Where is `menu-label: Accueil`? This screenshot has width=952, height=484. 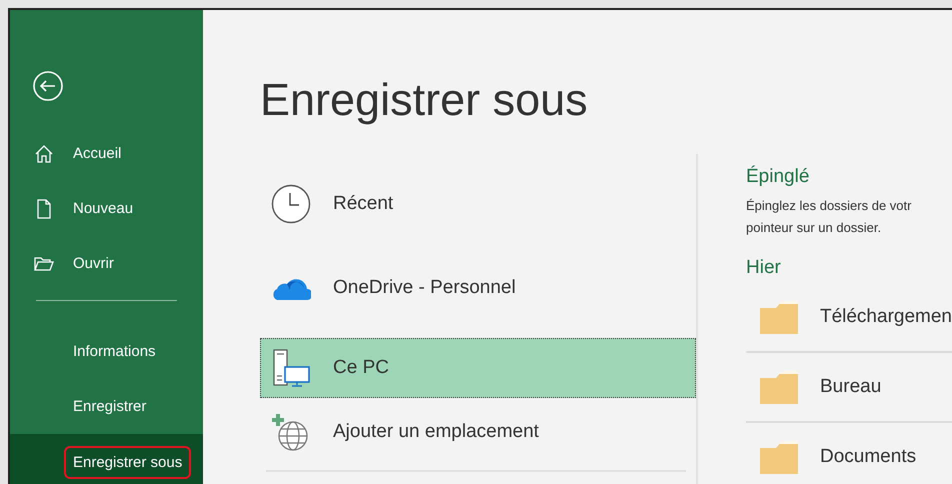
menu-label: Accueil is located at coordinates (97, 154).